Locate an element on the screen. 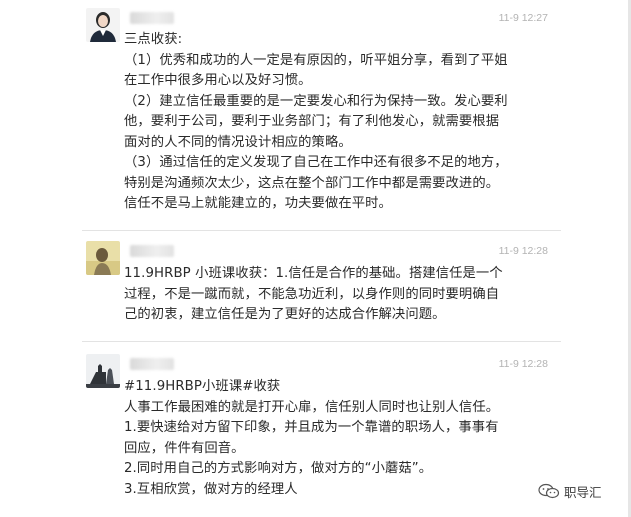  comment-line: 回应，件件有回音。 is located at coordinates (184, 448).